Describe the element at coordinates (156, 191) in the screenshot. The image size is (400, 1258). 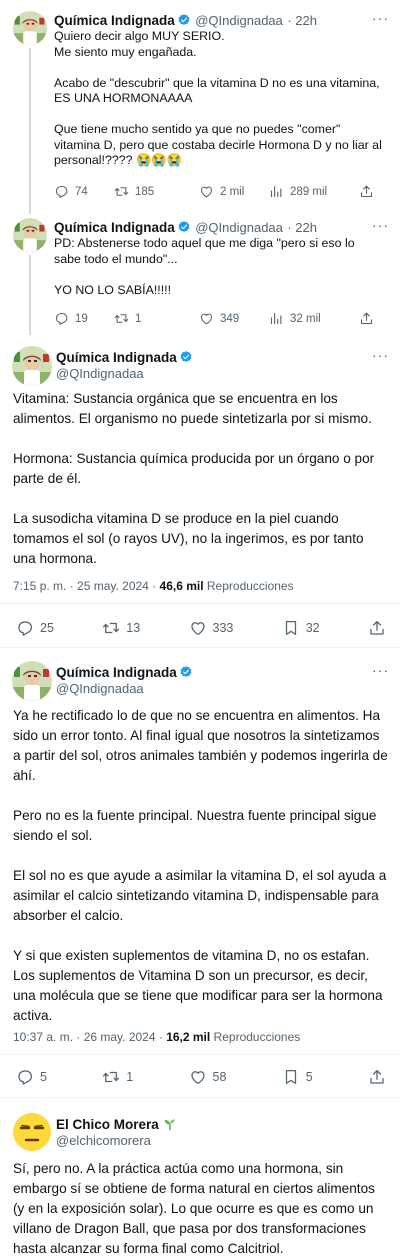
I see `retweet-button: 185` at that location.